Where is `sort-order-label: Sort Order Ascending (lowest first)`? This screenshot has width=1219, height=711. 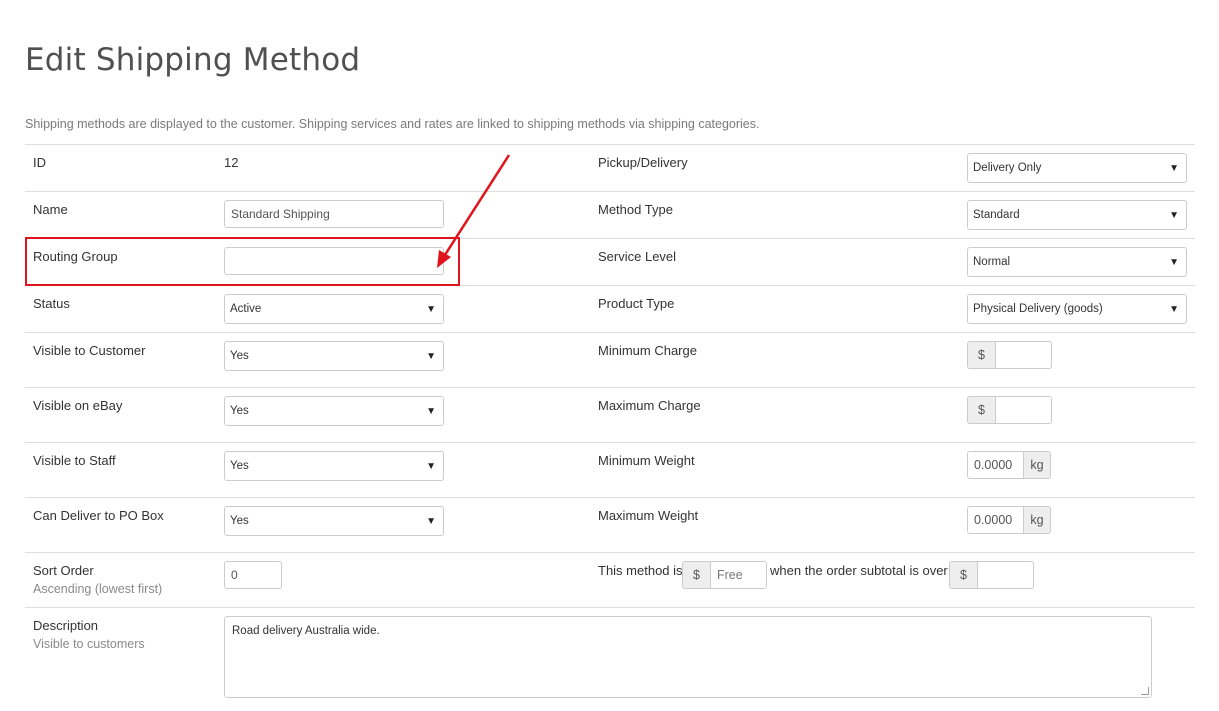 sort-order-label: Sort Order Ascending (lowest first) is located at coordinates (97, 579).